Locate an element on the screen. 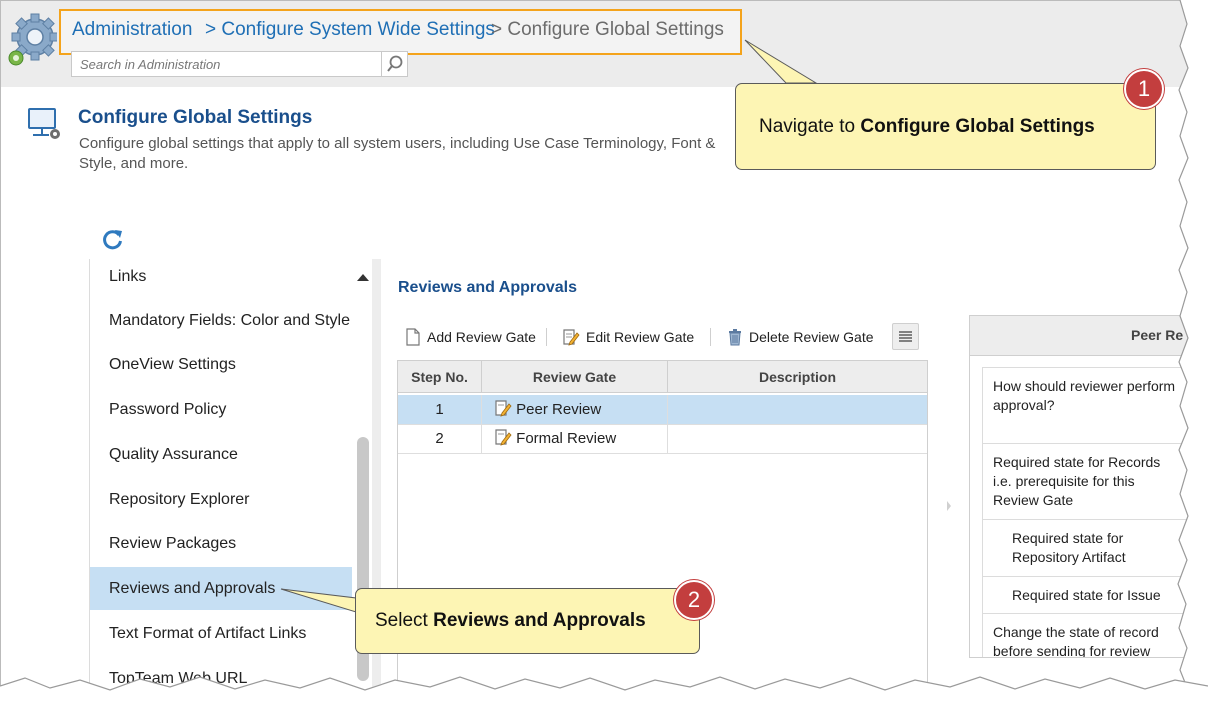  delete-review-gate-button: Delete Review Gate is located at coordinates (800, 337).